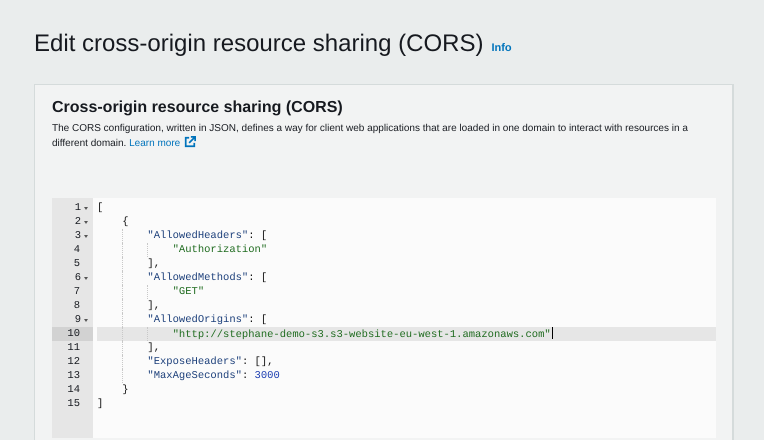  I want to click on line-number: 15, so click(73, 404).